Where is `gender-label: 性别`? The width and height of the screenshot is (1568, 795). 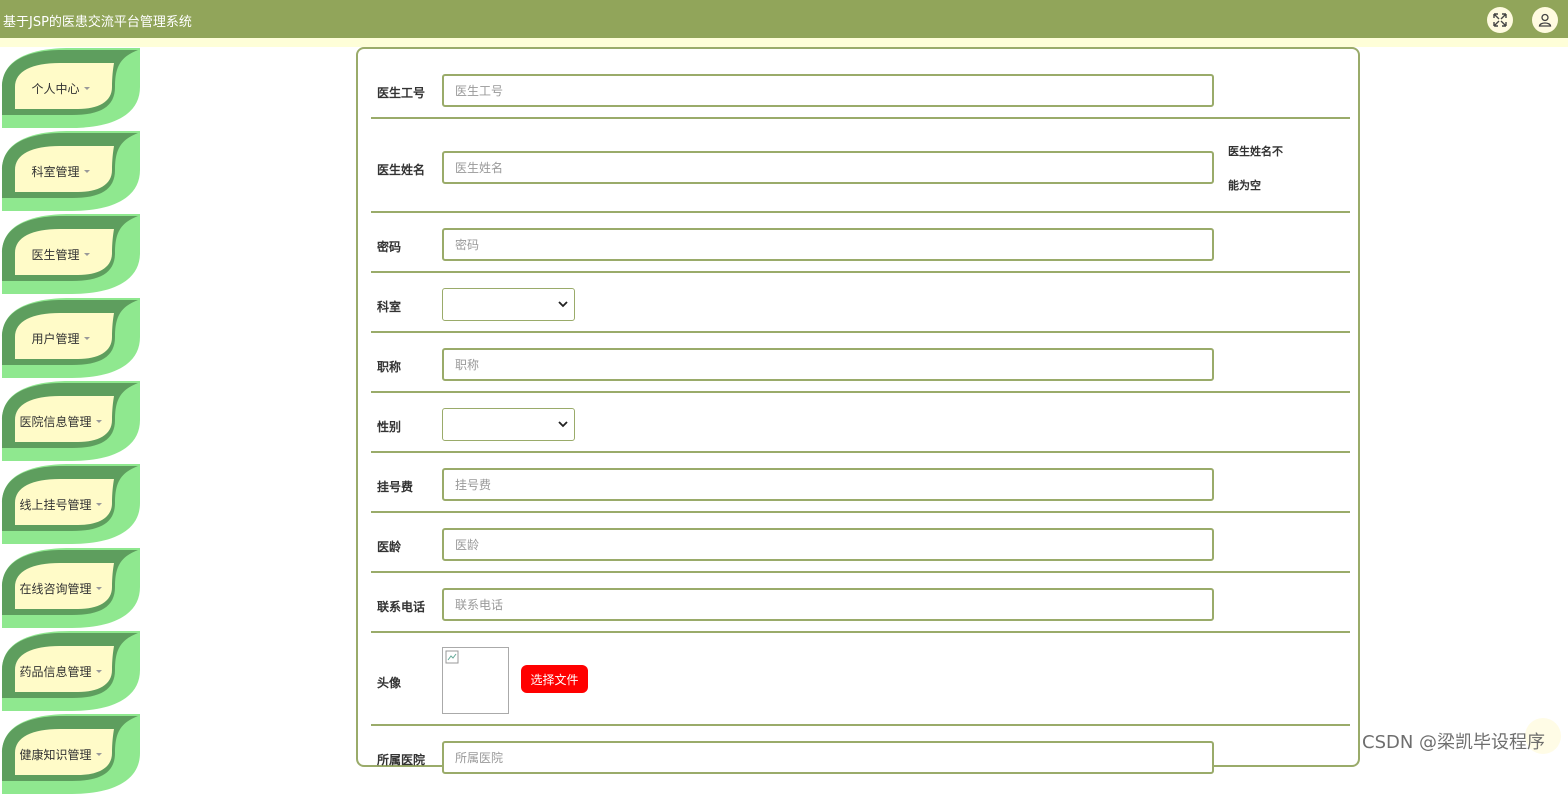
gender-label: 性别 is located at coordinates (389, 427).